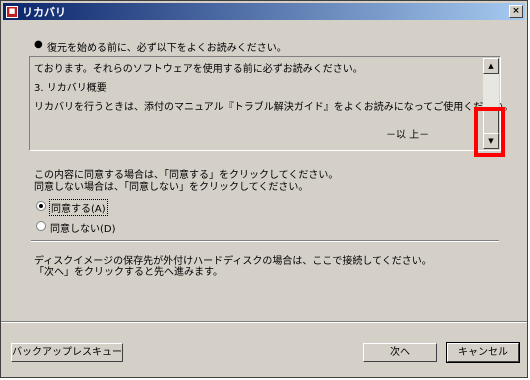  I want to click on next-button: 次へ, so click(400, 352).